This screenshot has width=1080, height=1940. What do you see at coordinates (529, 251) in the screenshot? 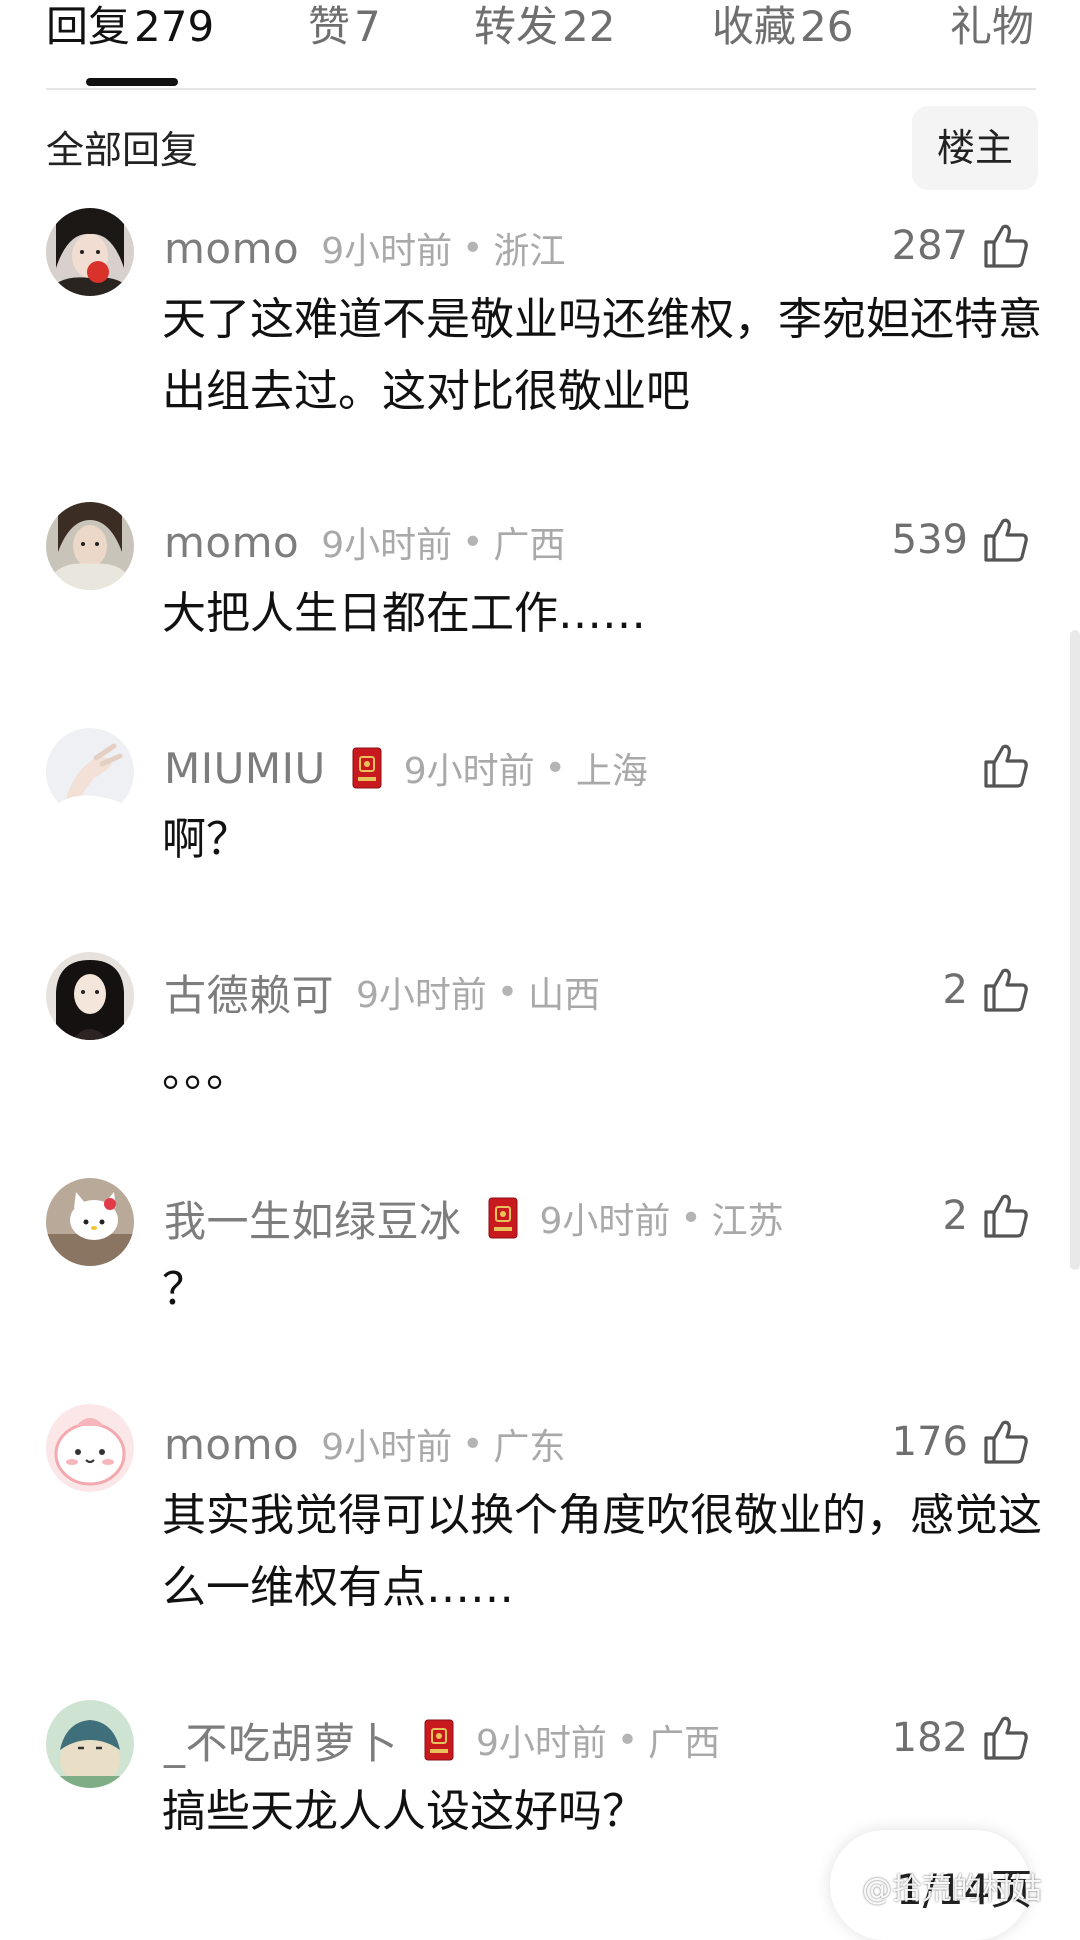
I see `comment-region: 浙江` at bounding box center [529, 251].